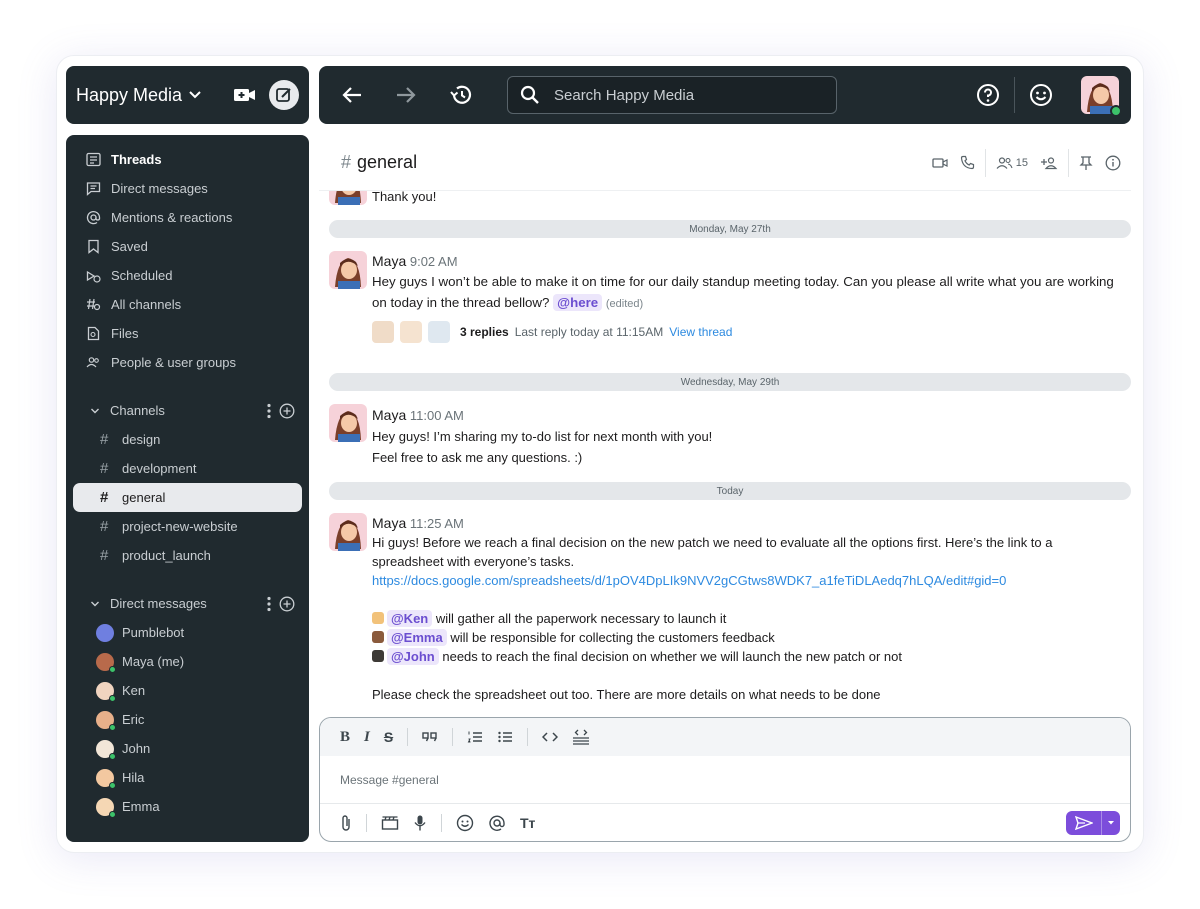 This screenshot has height=909, width=1200. I want to click on send-options-icon, so click(1111, 823).